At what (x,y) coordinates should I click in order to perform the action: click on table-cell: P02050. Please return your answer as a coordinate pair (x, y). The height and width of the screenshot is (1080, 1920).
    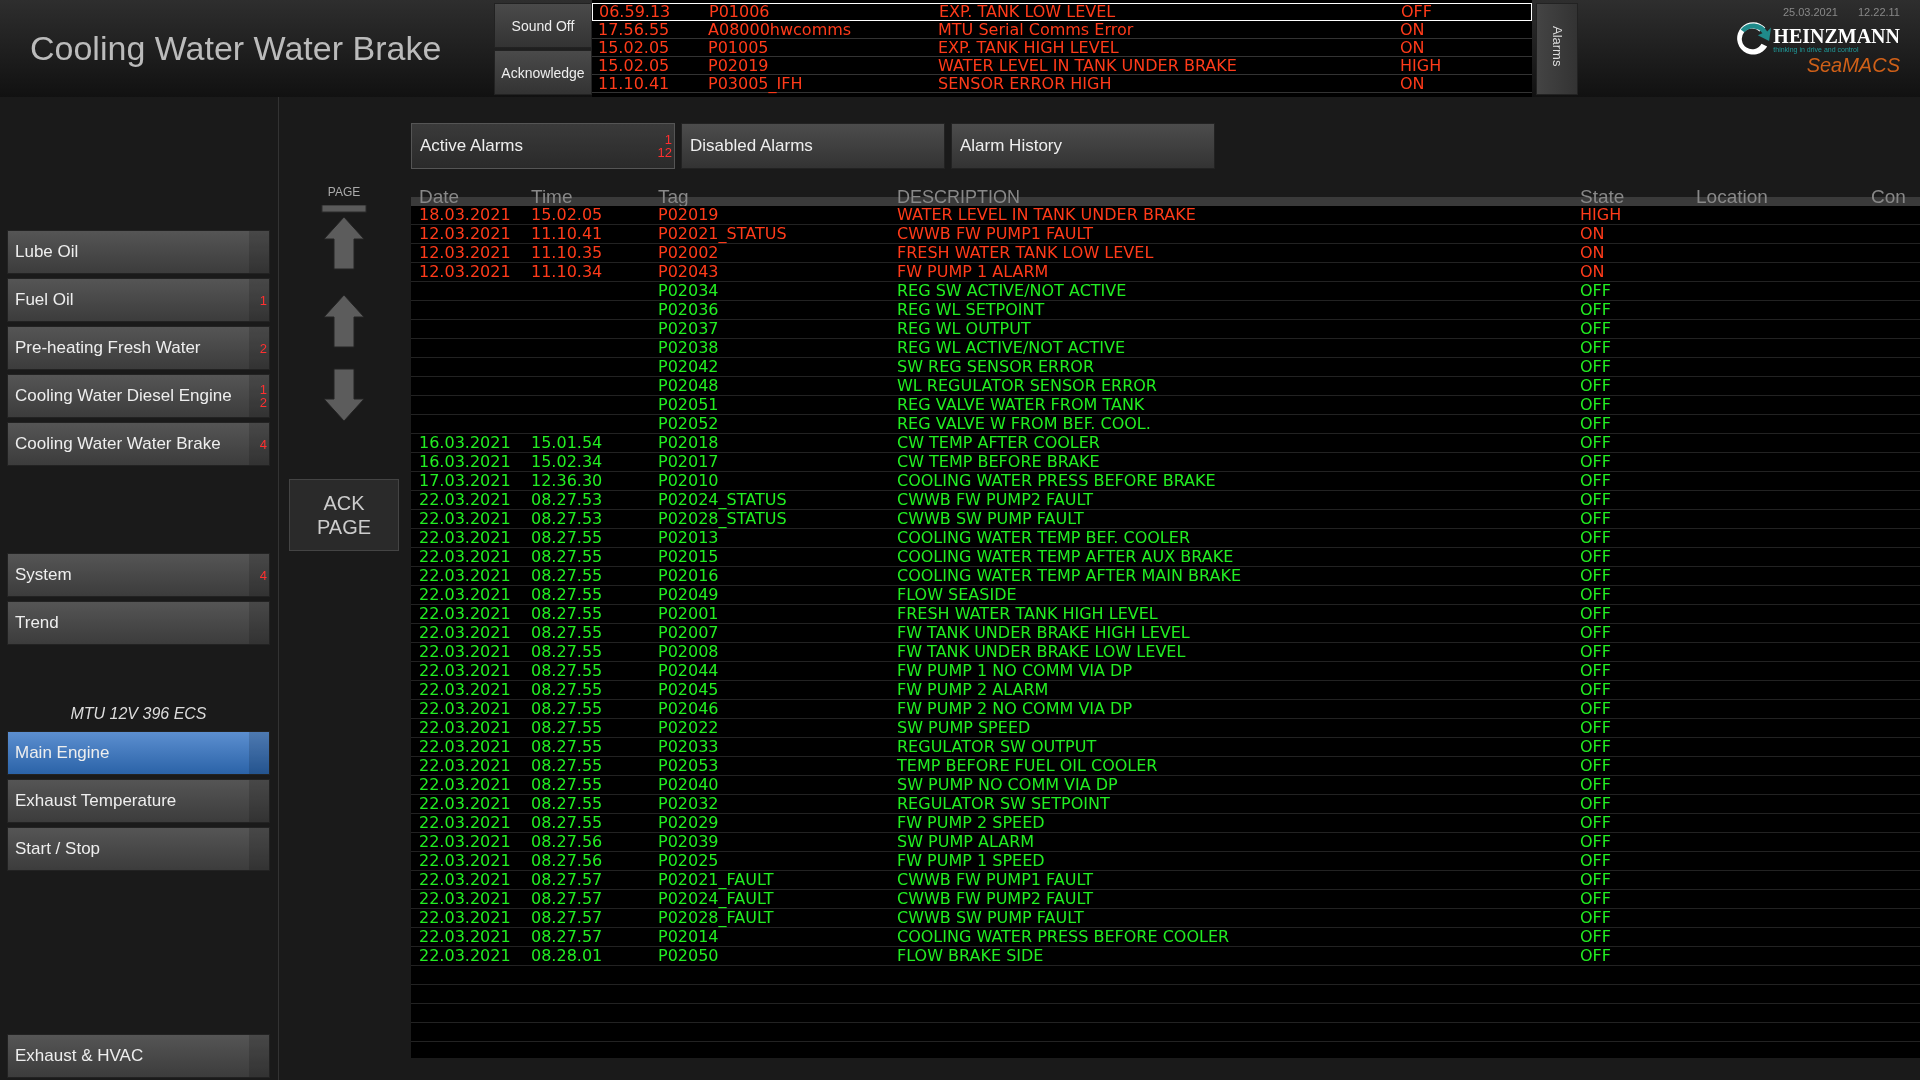
    Looking at the image, I should click on (688, 955).